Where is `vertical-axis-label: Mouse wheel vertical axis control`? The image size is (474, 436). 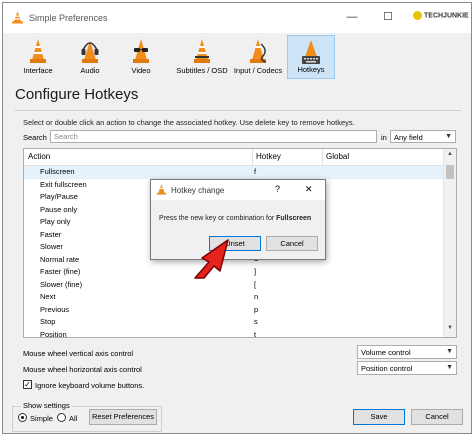 vertical-axis-label: Mouse wheel vertical axis control is located at coordinates (78, 353).